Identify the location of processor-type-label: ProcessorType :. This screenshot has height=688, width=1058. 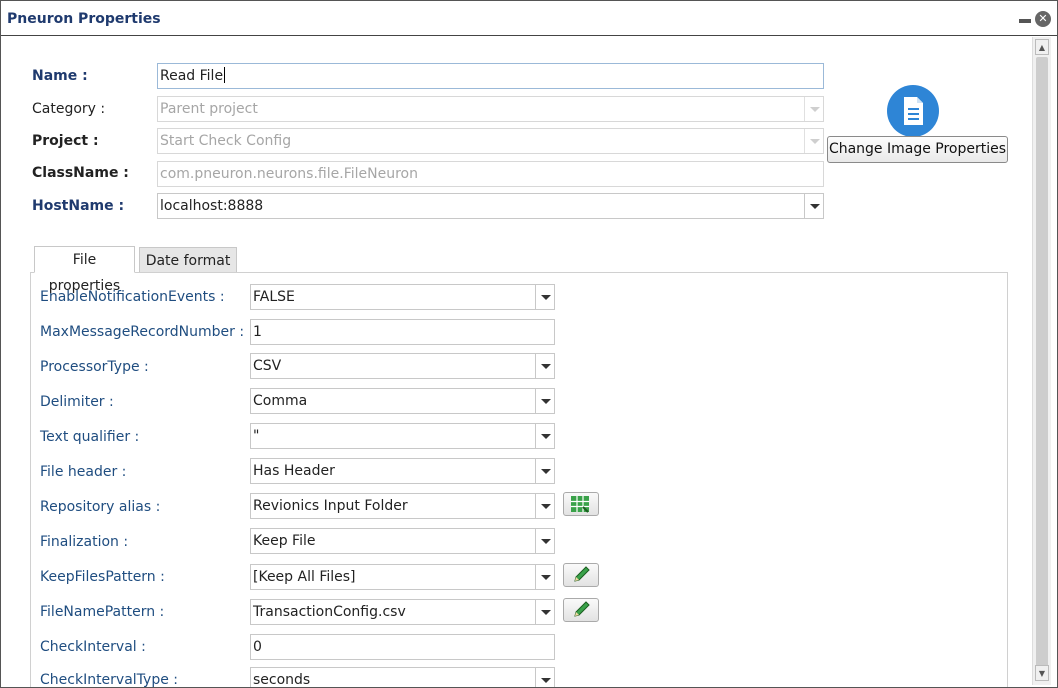
(94, 367).